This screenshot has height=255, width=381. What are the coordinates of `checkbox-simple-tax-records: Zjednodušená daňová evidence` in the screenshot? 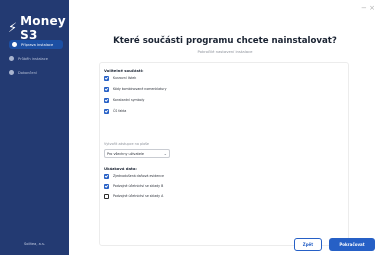 It's located at (134, 176).